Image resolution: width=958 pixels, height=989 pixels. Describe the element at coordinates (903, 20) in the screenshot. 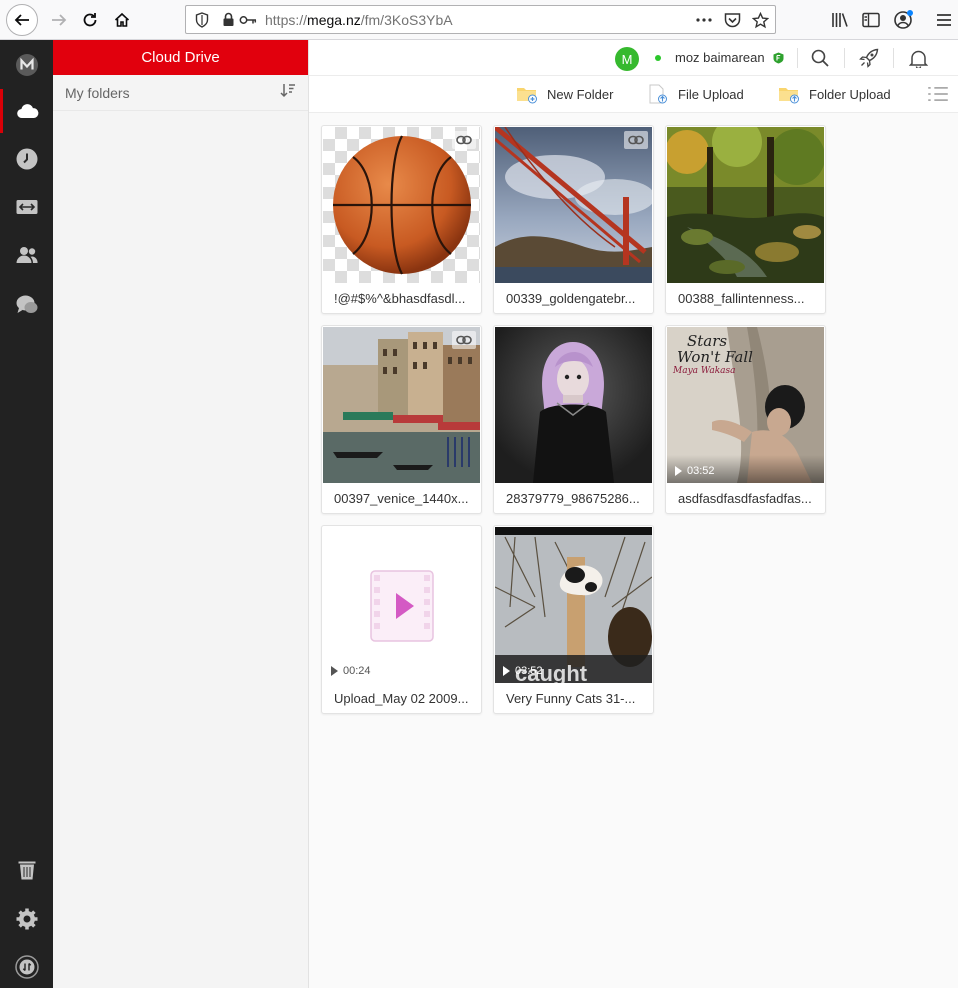

I see `account-icon` at that location.